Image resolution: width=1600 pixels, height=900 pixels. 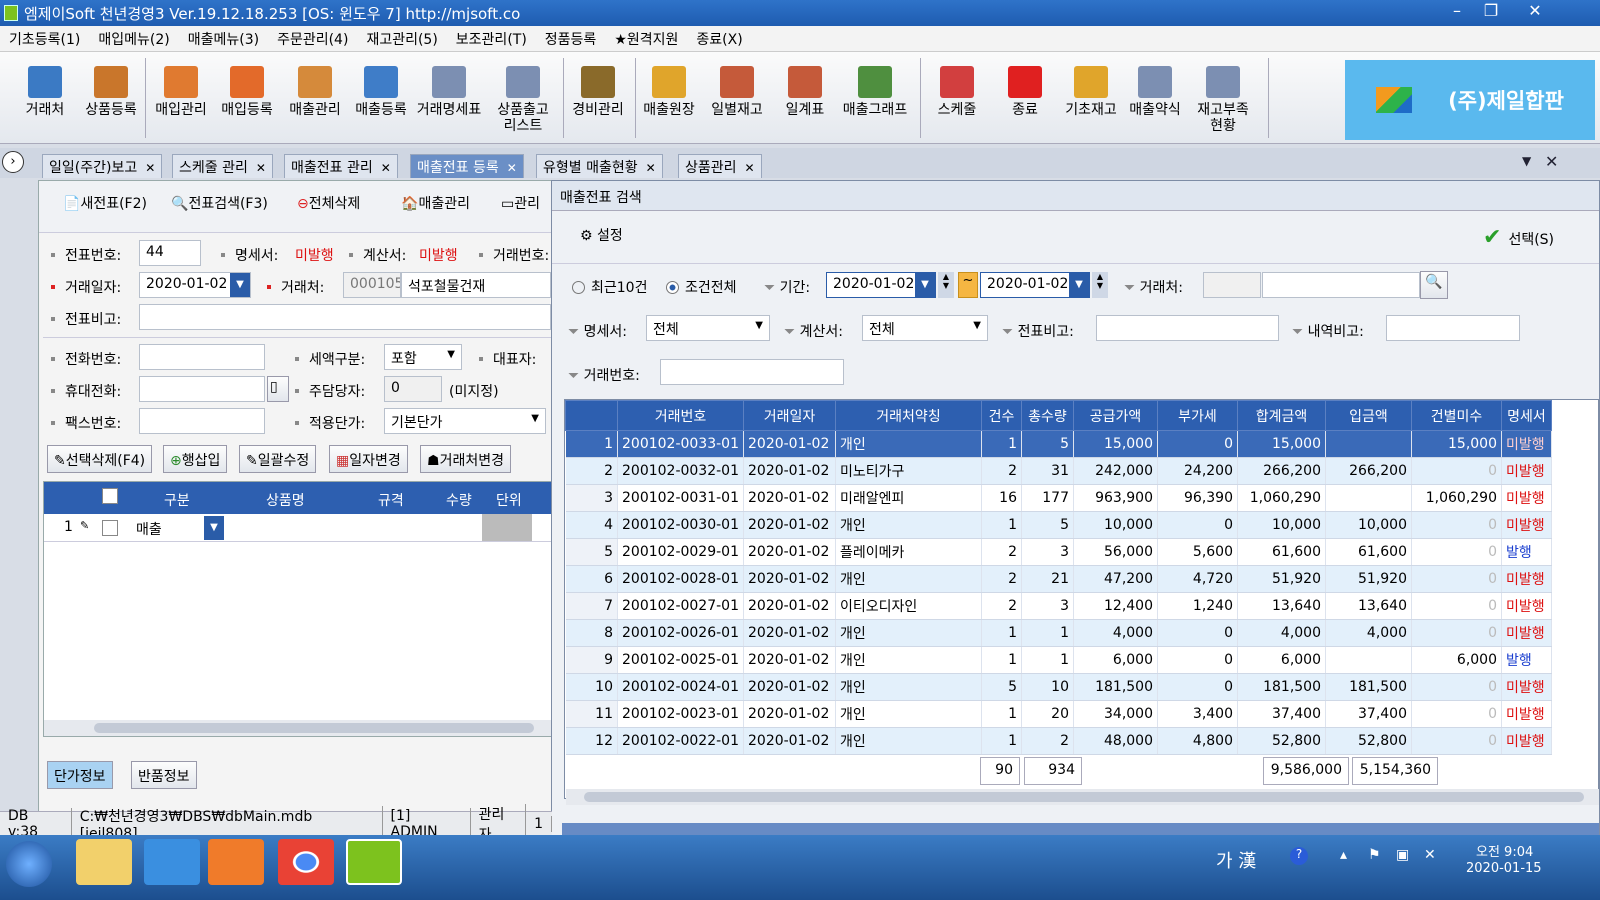 What do you see at coordinates (247, 92) in the screenshot?
I see `toolbar-purchase-register-button: 매입등록` at bounding box center [247, 92].